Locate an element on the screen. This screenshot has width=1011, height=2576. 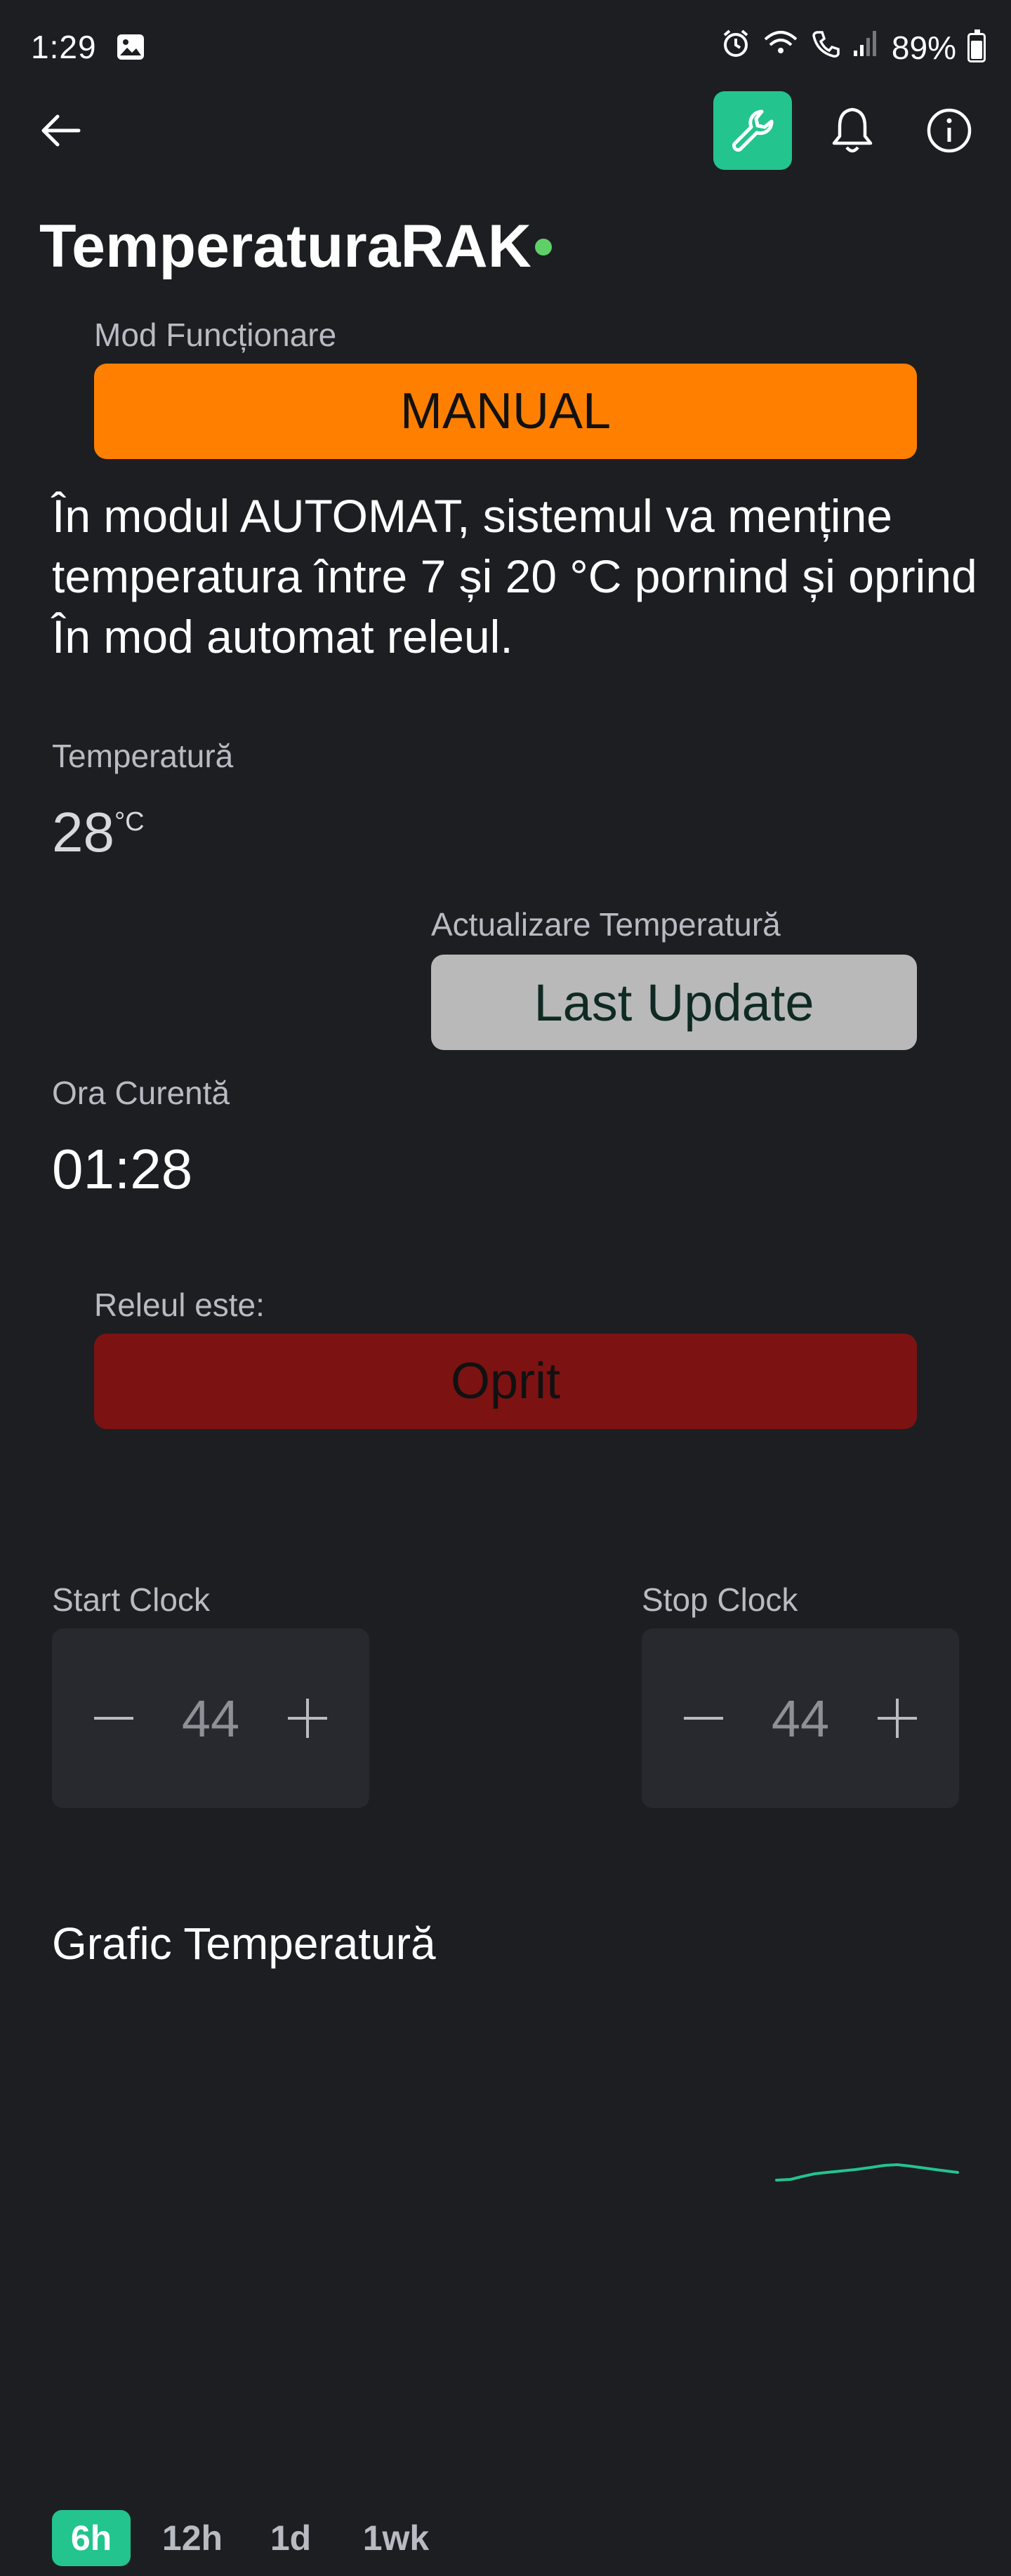
device-title: TemperaturaRAK is located at coordinates (285, 247).